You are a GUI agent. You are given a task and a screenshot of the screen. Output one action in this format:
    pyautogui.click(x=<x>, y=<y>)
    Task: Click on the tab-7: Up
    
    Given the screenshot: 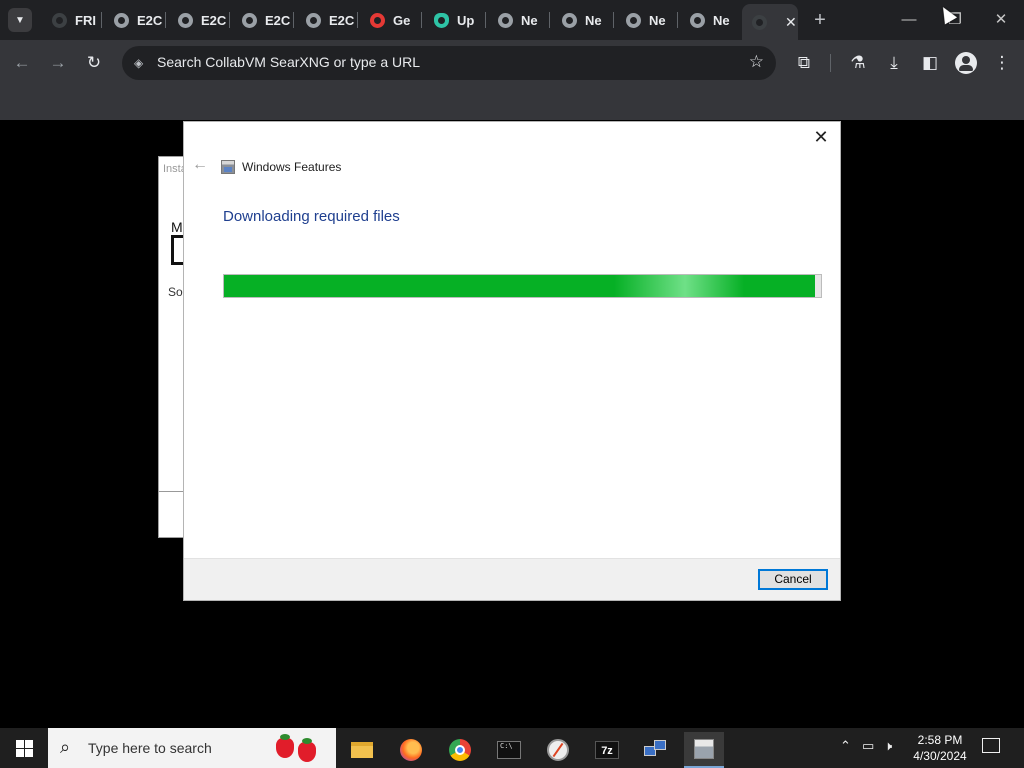 What is the action you would take?
    pyautogui.click(x=456, y=20)
    